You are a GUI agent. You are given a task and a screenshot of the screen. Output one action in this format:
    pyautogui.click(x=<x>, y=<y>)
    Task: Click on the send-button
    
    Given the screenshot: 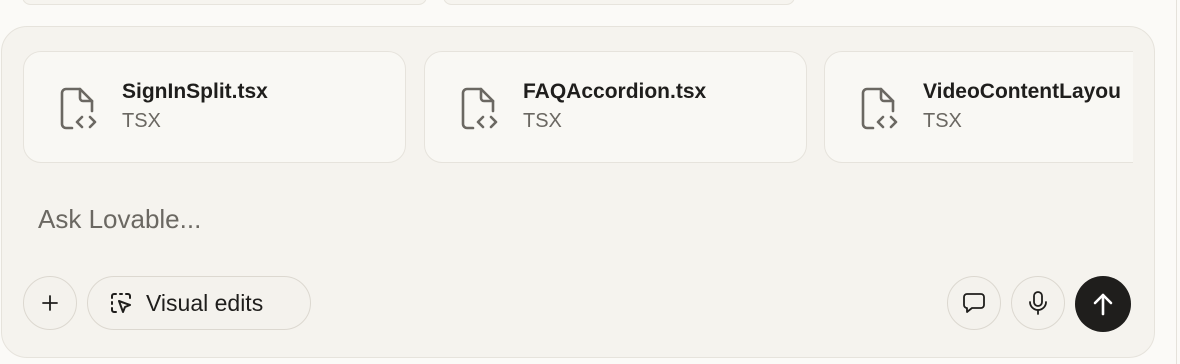 What is the action you would take?
    pyautogui.click(x=1103, y=304)
    